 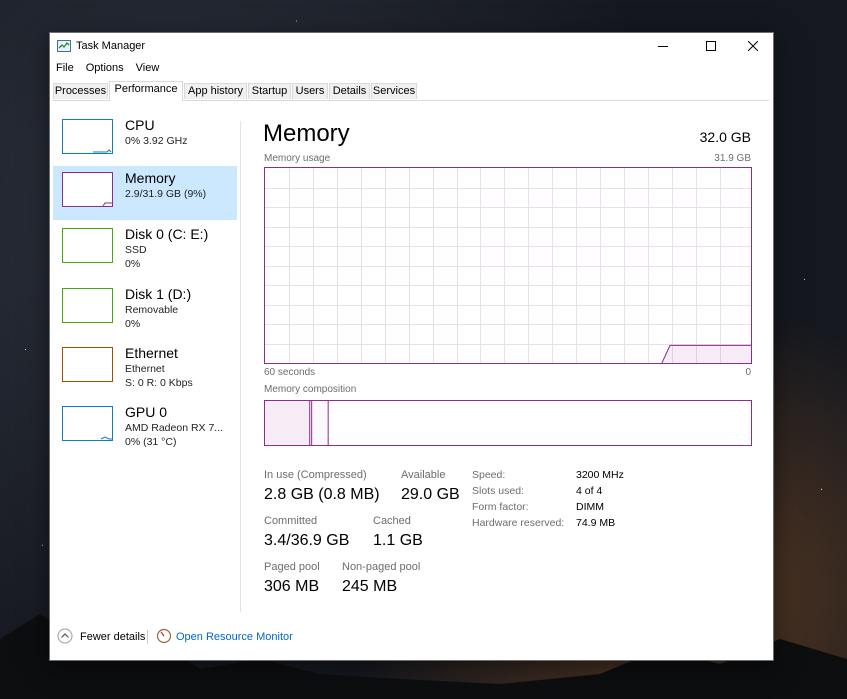 What do you see at coordinates (411, 636) in the screenshot?
I see `footer-bar: Fewer details Open Resource Monitor` at bounding box center [411, 636].